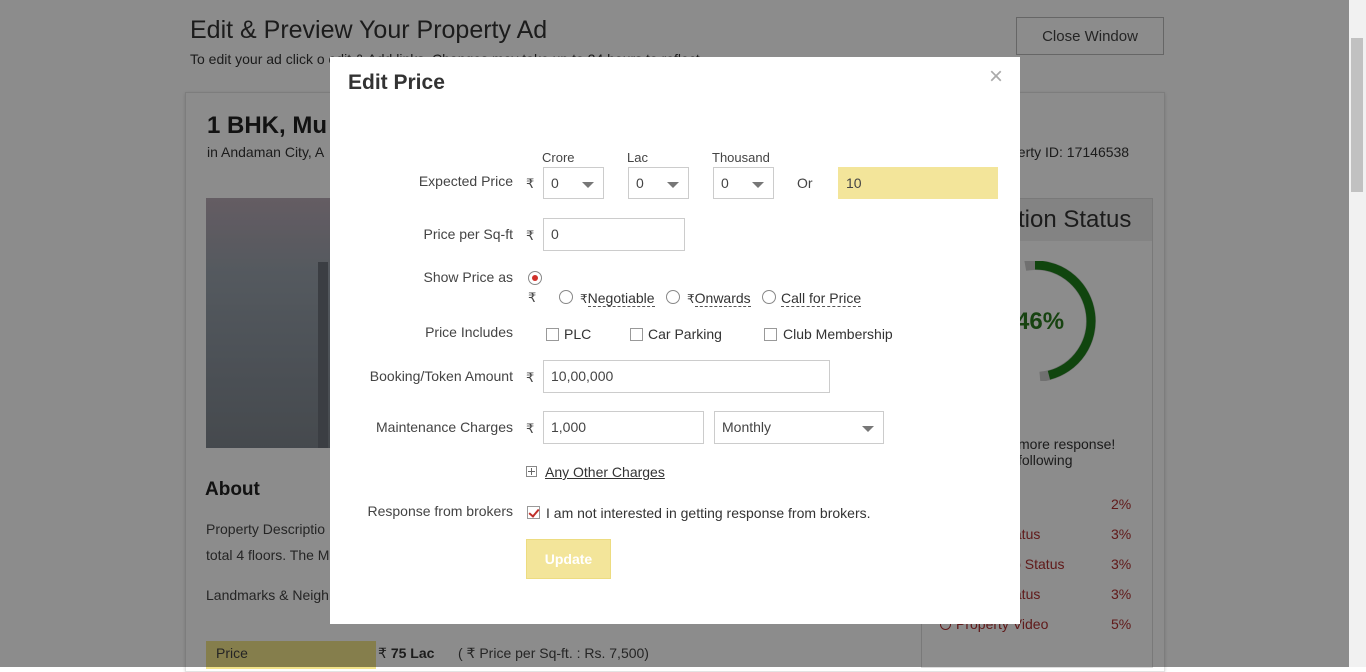  I want to click on plc-checkbox, so click(552, 334).